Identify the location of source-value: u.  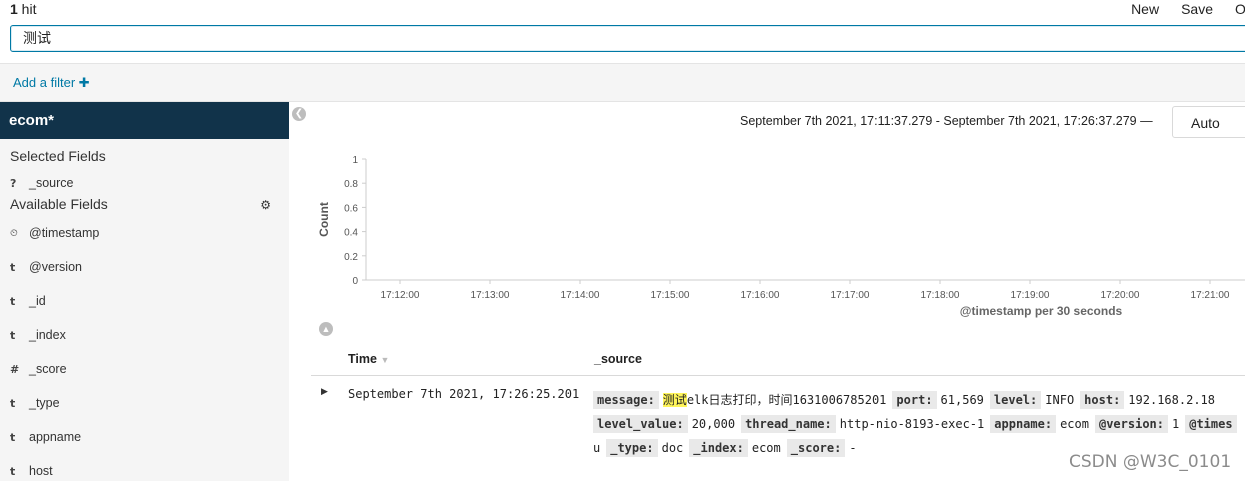
(597, 448).